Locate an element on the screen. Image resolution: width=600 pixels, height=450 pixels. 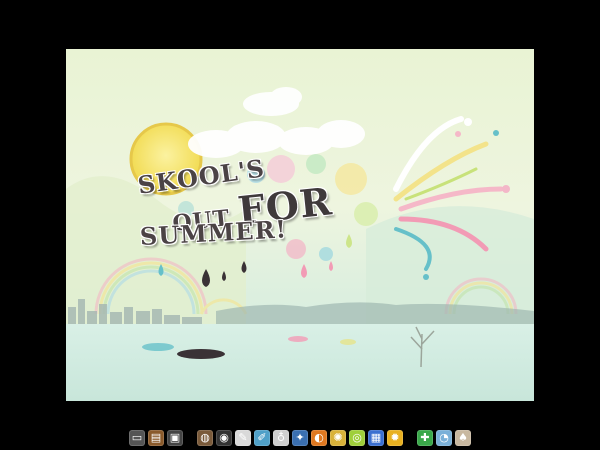
mushroom-icon: ♠ is located at coordinates (463, 438).